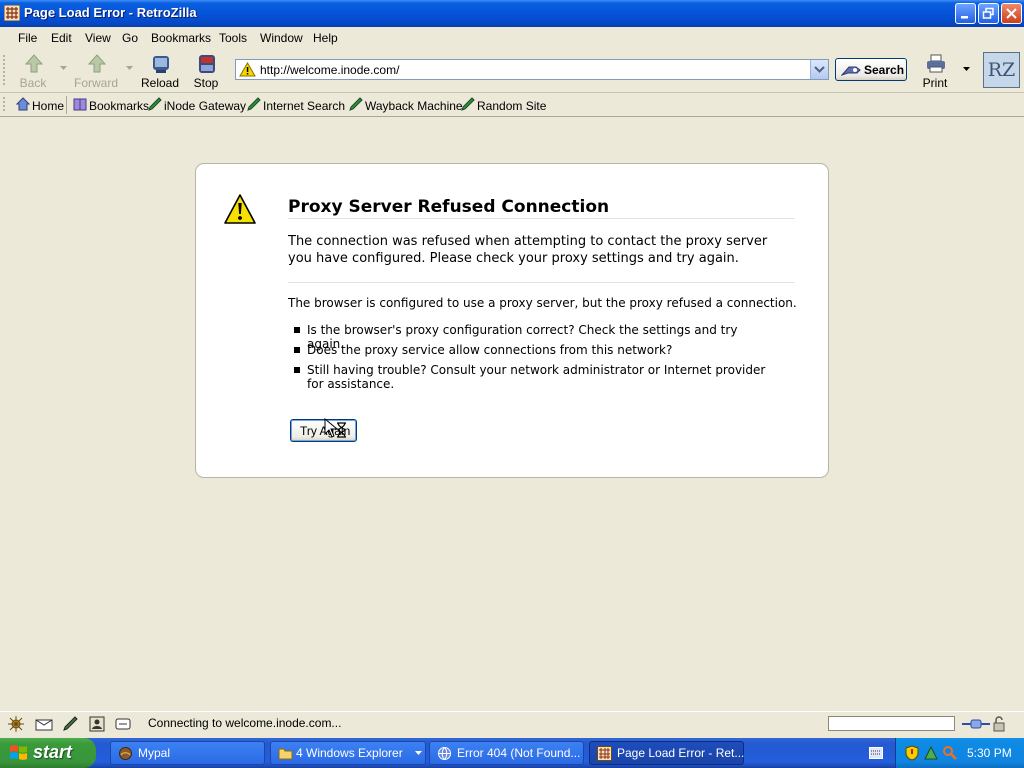 This screenshot has height=768, width=1024. I want to click on minimize-icon, so click(964, 17).